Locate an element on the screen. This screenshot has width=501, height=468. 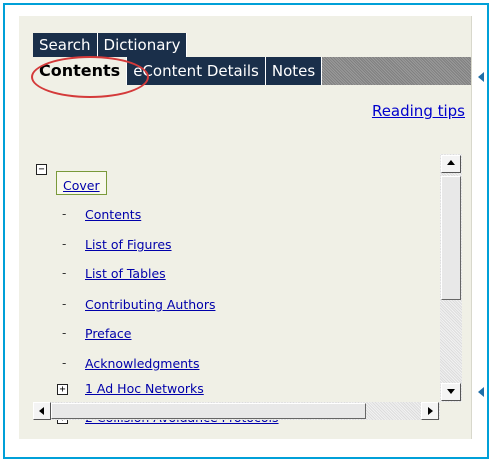
tree-item-link: Acknowledgments is located at coordinates (142, 363).